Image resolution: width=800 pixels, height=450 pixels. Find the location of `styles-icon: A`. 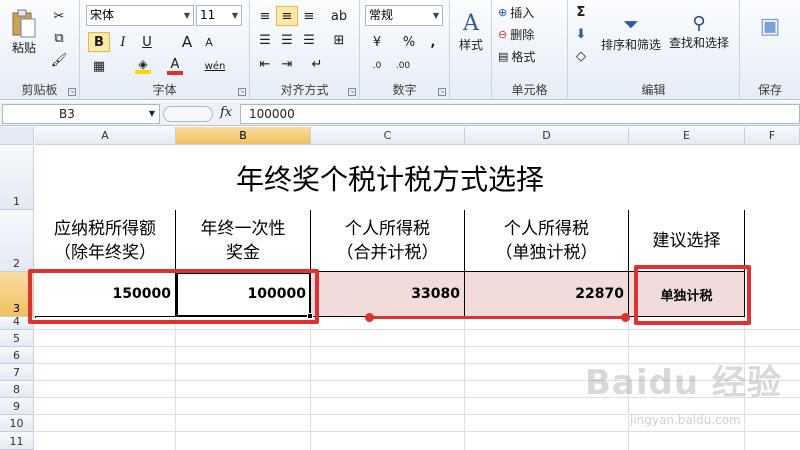

styles-icon: A is located at coordinates (471, 23).